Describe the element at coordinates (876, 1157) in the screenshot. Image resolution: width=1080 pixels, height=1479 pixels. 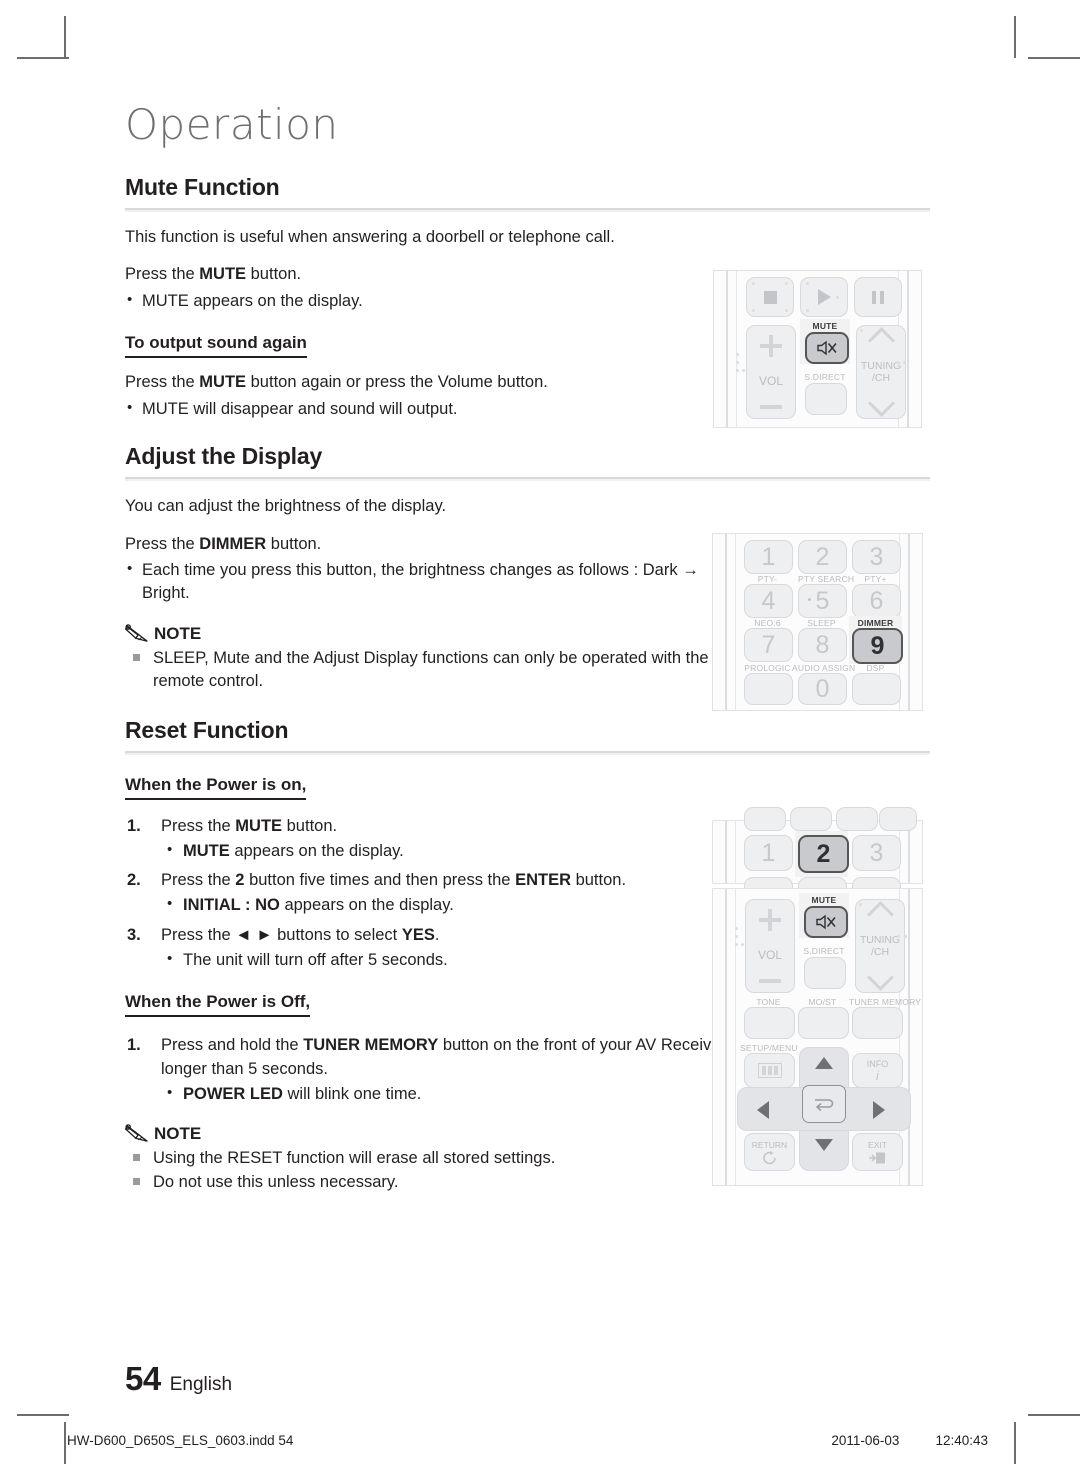
I see `exit-icon` at that location.